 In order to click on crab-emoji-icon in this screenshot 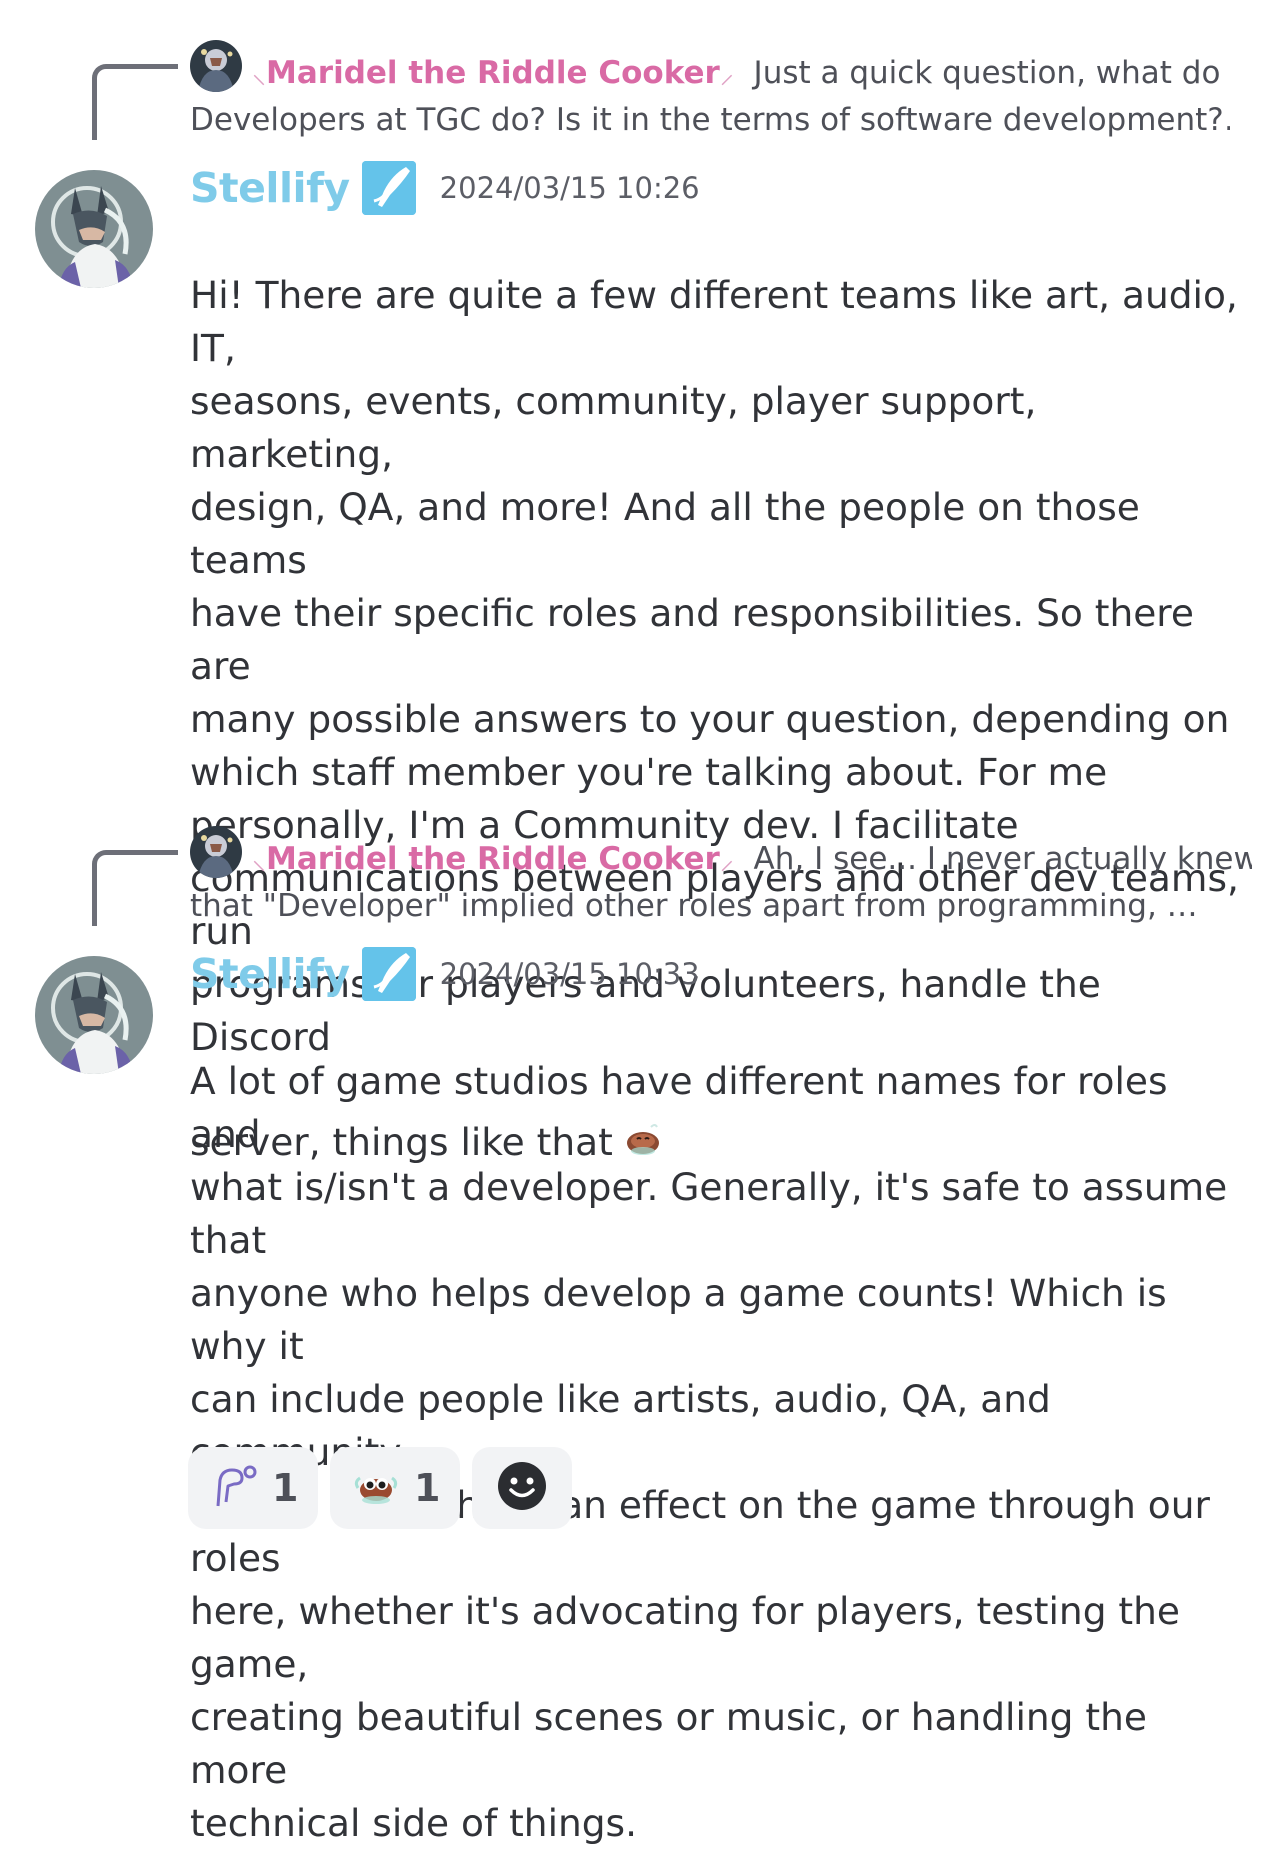, I will do `click(376, 1488)`.